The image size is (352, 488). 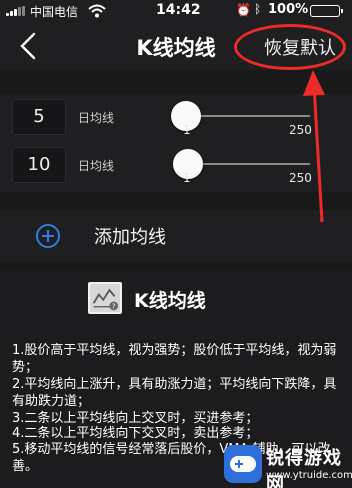 I want to click on highlight-ellipse, so click(x=290, y=47).